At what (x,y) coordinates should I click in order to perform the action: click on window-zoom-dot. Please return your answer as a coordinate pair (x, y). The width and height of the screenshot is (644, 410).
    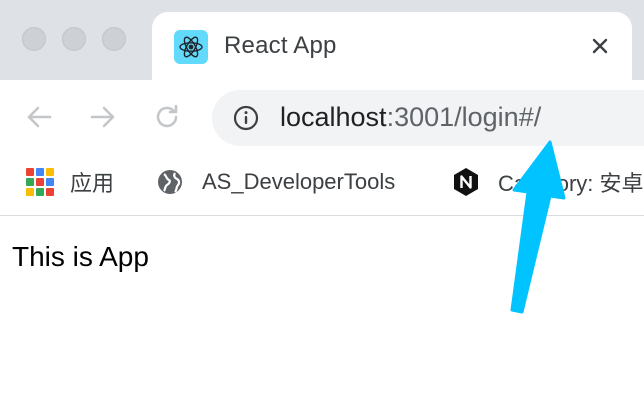
    Looking at the image, I should click on (114, 39).